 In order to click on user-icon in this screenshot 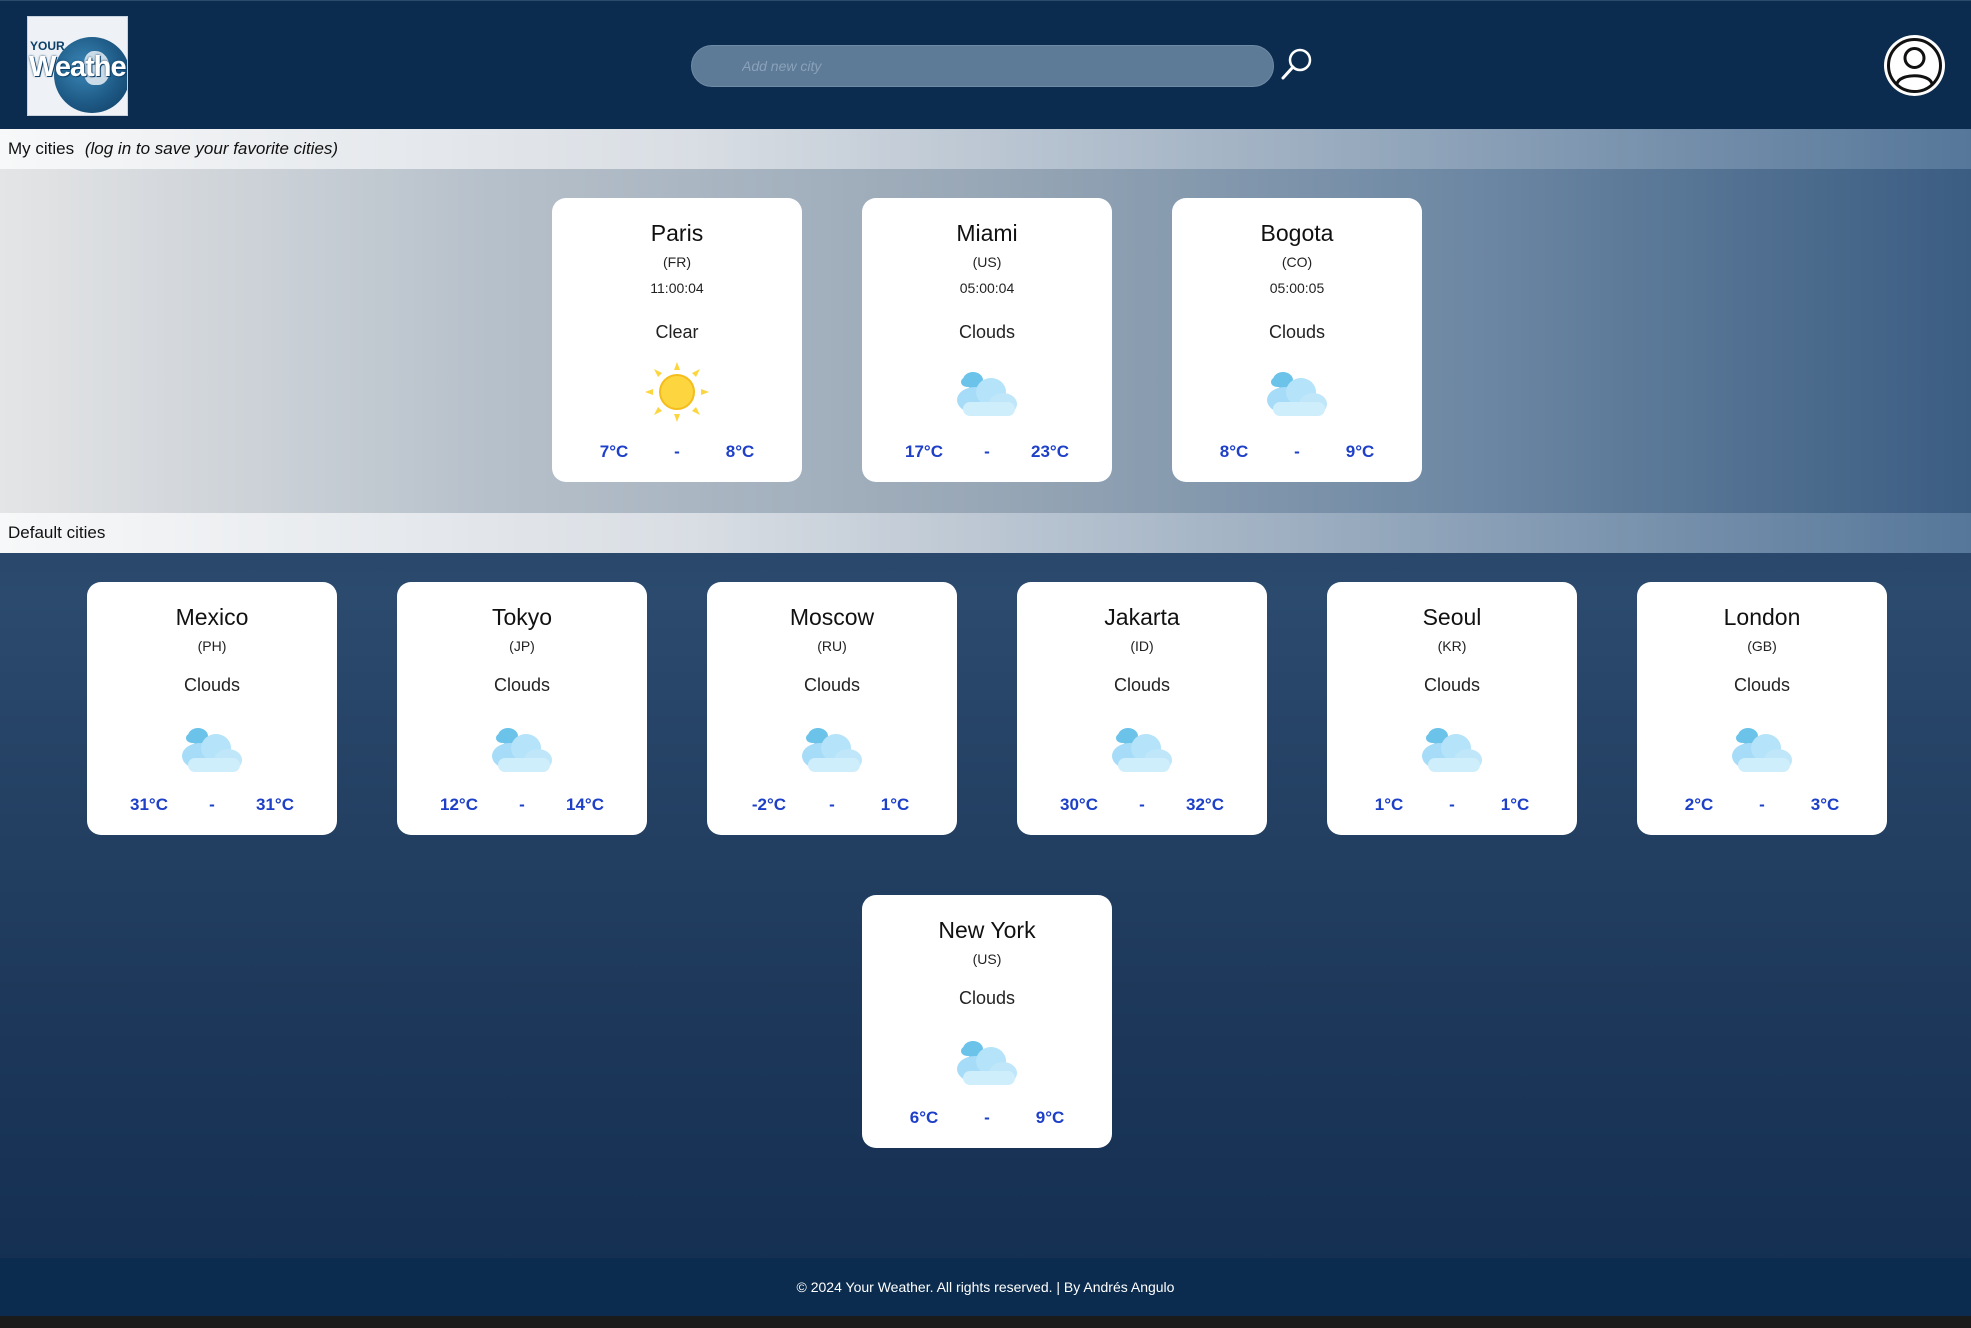, I will do `click(1914, 65)`.